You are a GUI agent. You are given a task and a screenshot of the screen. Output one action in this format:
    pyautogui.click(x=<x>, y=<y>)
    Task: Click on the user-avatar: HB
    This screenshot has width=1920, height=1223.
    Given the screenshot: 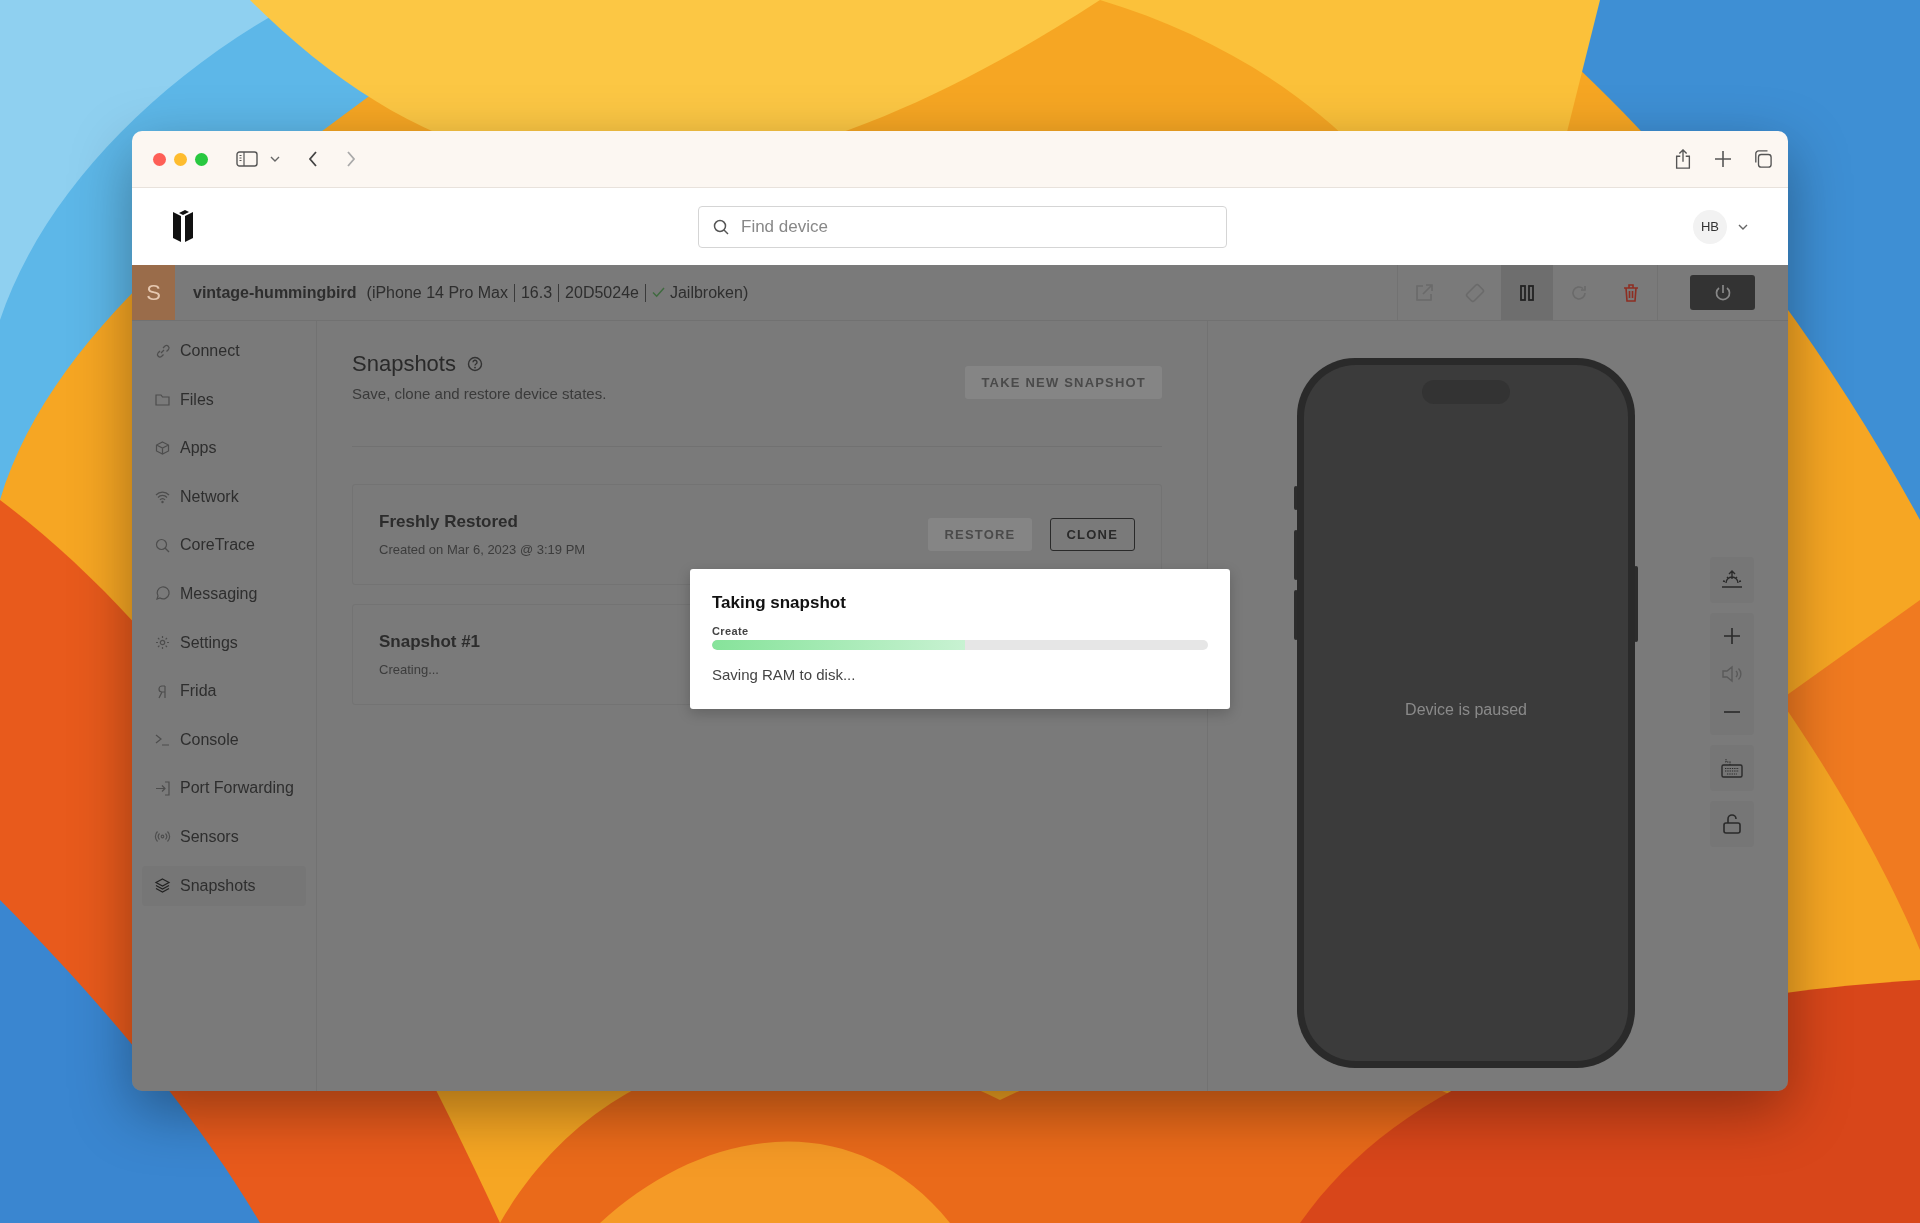 What is the action you would take?
    pyautogui.click(x=1710, y=226)
    